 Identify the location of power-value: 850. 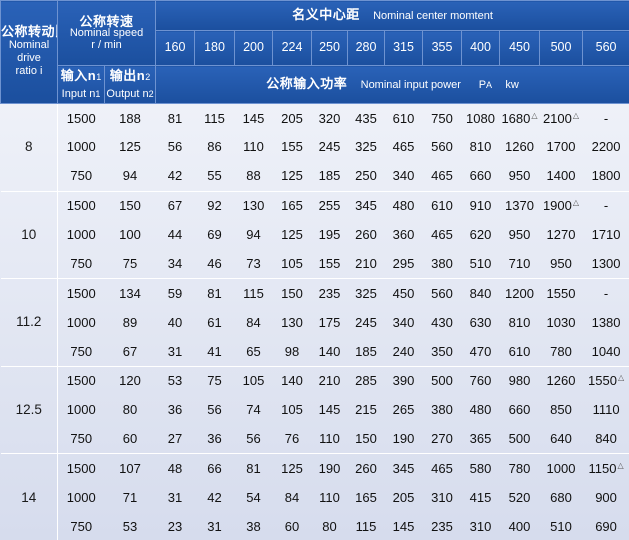
(561, 410).